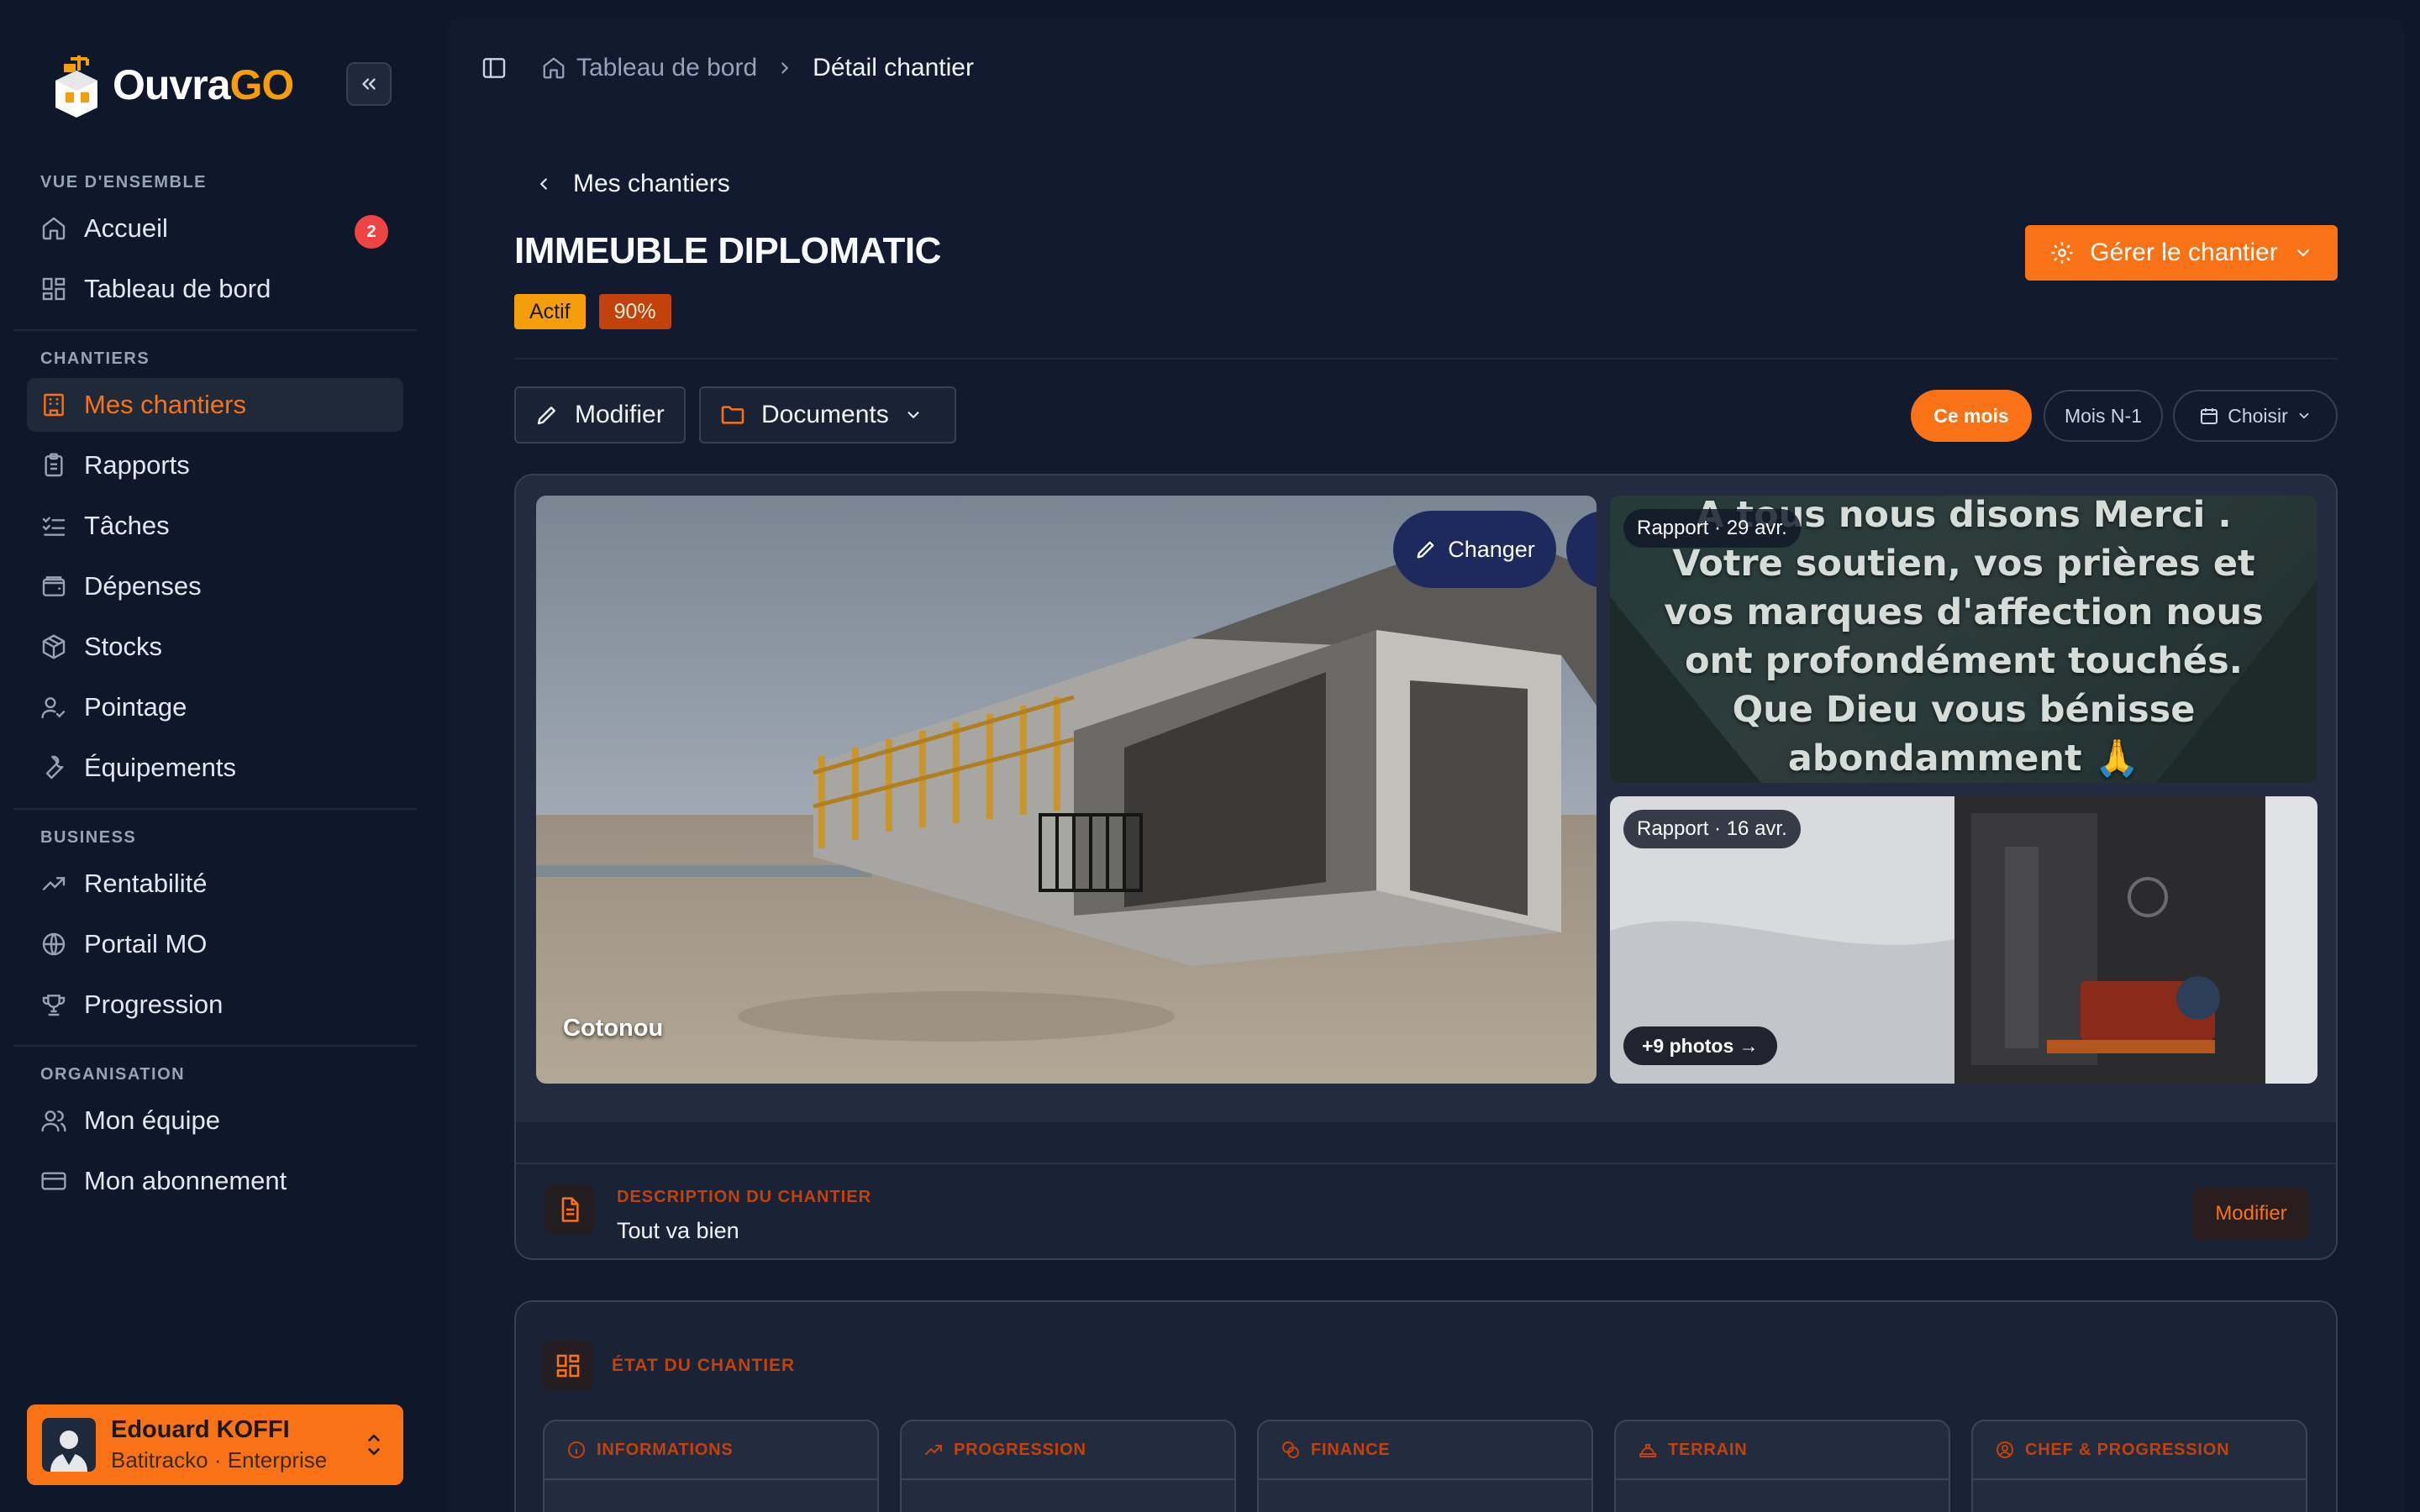  I want to click on state-tile-chef-progression: CHEF & PROGRESSION, so click(2139, 1466).